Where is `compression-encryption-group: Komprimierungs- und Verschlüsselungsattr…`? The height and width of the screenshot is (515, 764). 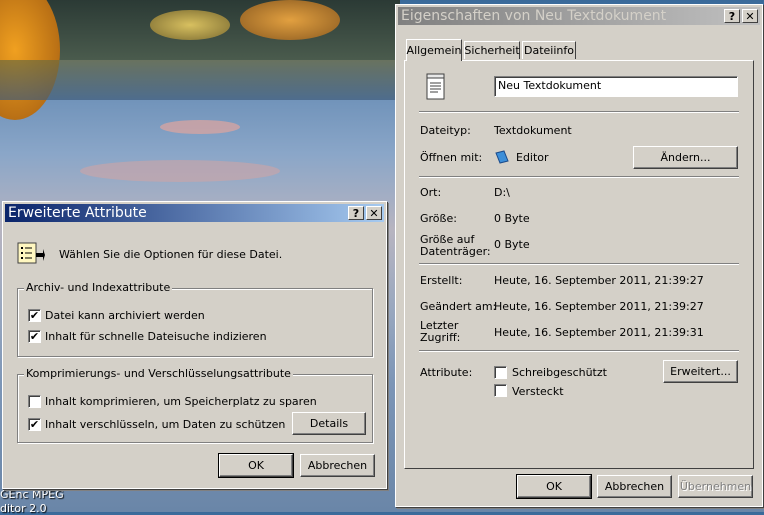 compression-encryption-group: Komprimierungs- und Verschlüsselungsattr… is located at coordinates (195, 405).